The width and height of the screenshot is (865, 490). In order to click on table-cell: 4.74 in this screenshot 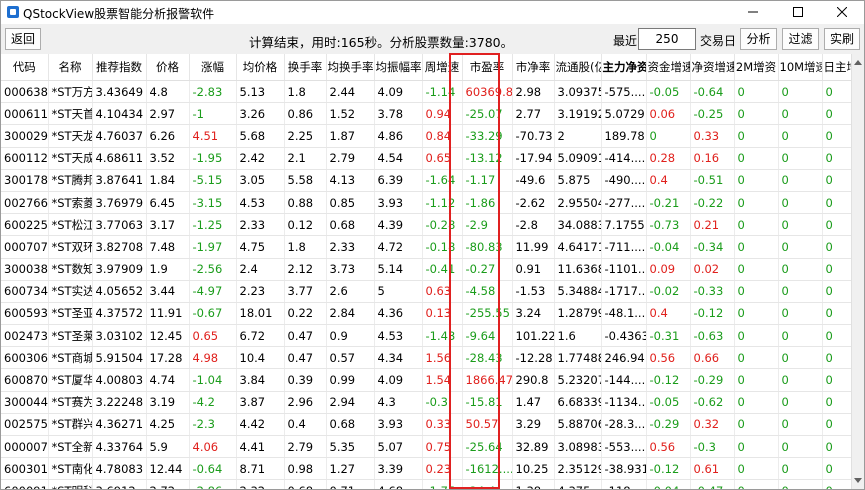, I will do `click(168, 380)`.